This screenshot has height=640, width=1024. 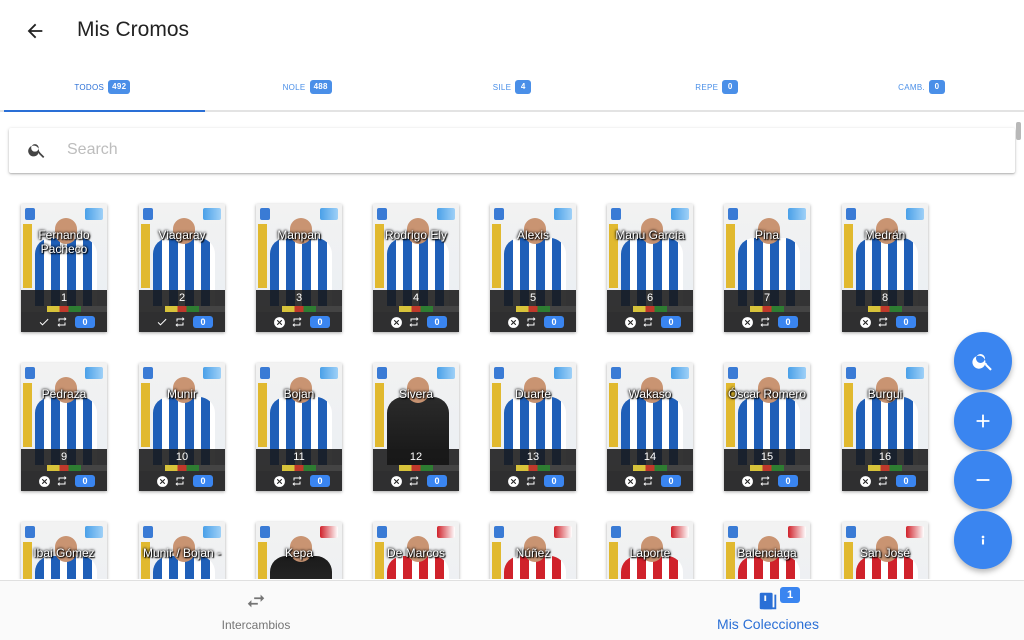 I want to click on sticker-card: Balenciaga230, so click(x=767, y=550).